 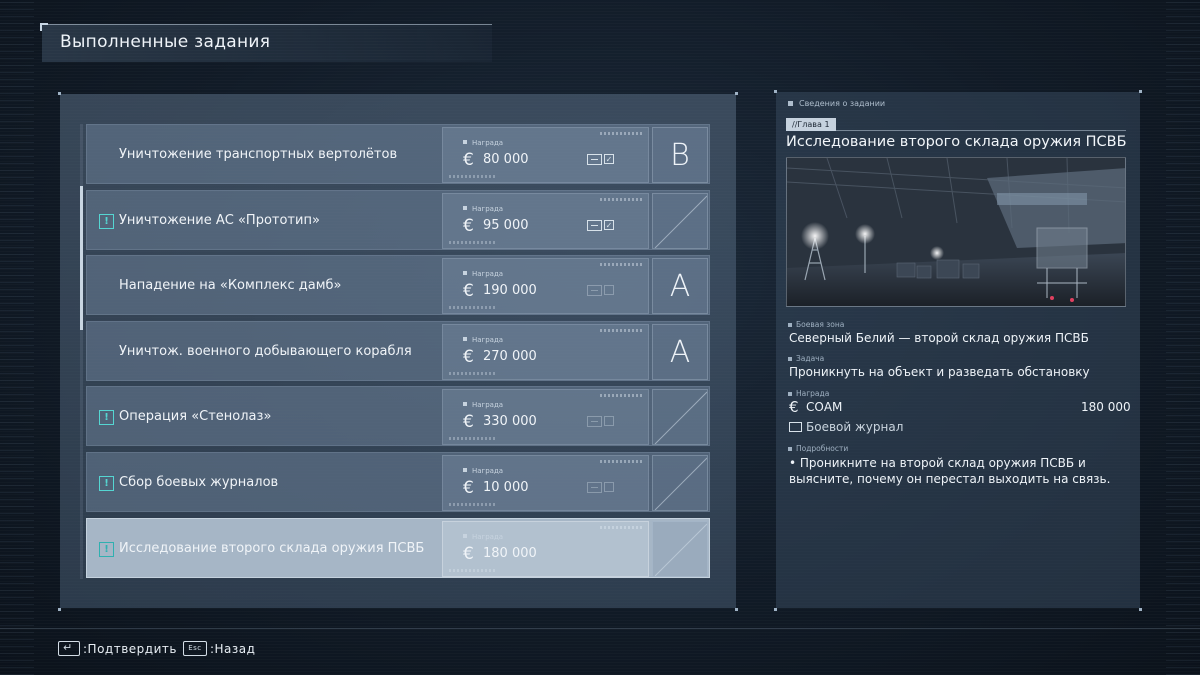 I want to click on mission-row: ! Операция «Стенолаз» Награда € 330 000, so click(x=398, y=416).